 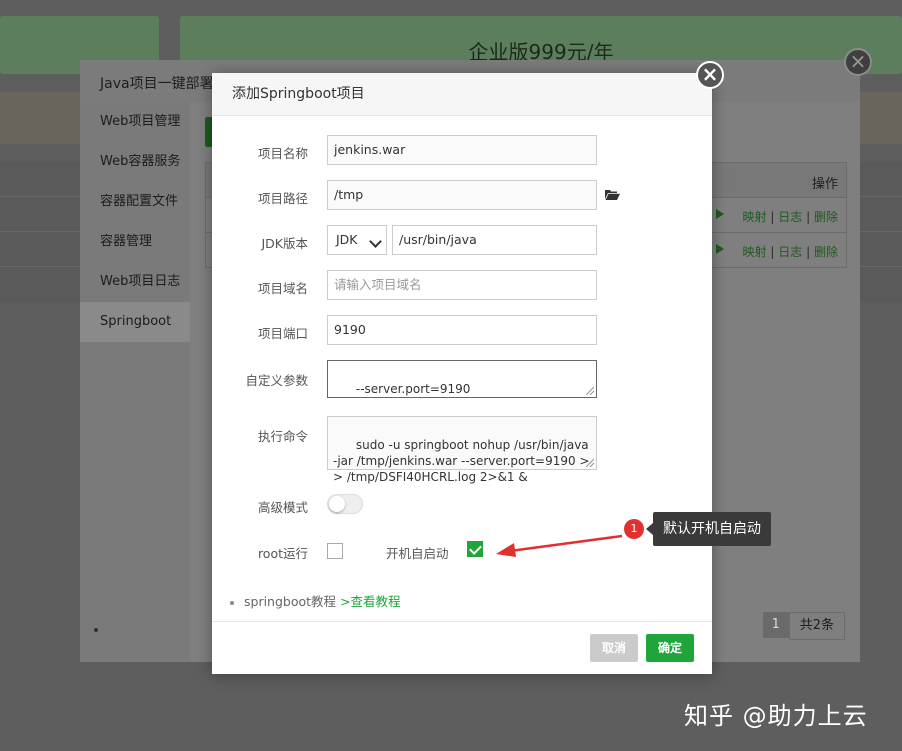 What do you see at coordinates (462, 379) in the screenshot?
I see `custom-args-textarea: --server.port=9190` at bounding box center [462, 379].